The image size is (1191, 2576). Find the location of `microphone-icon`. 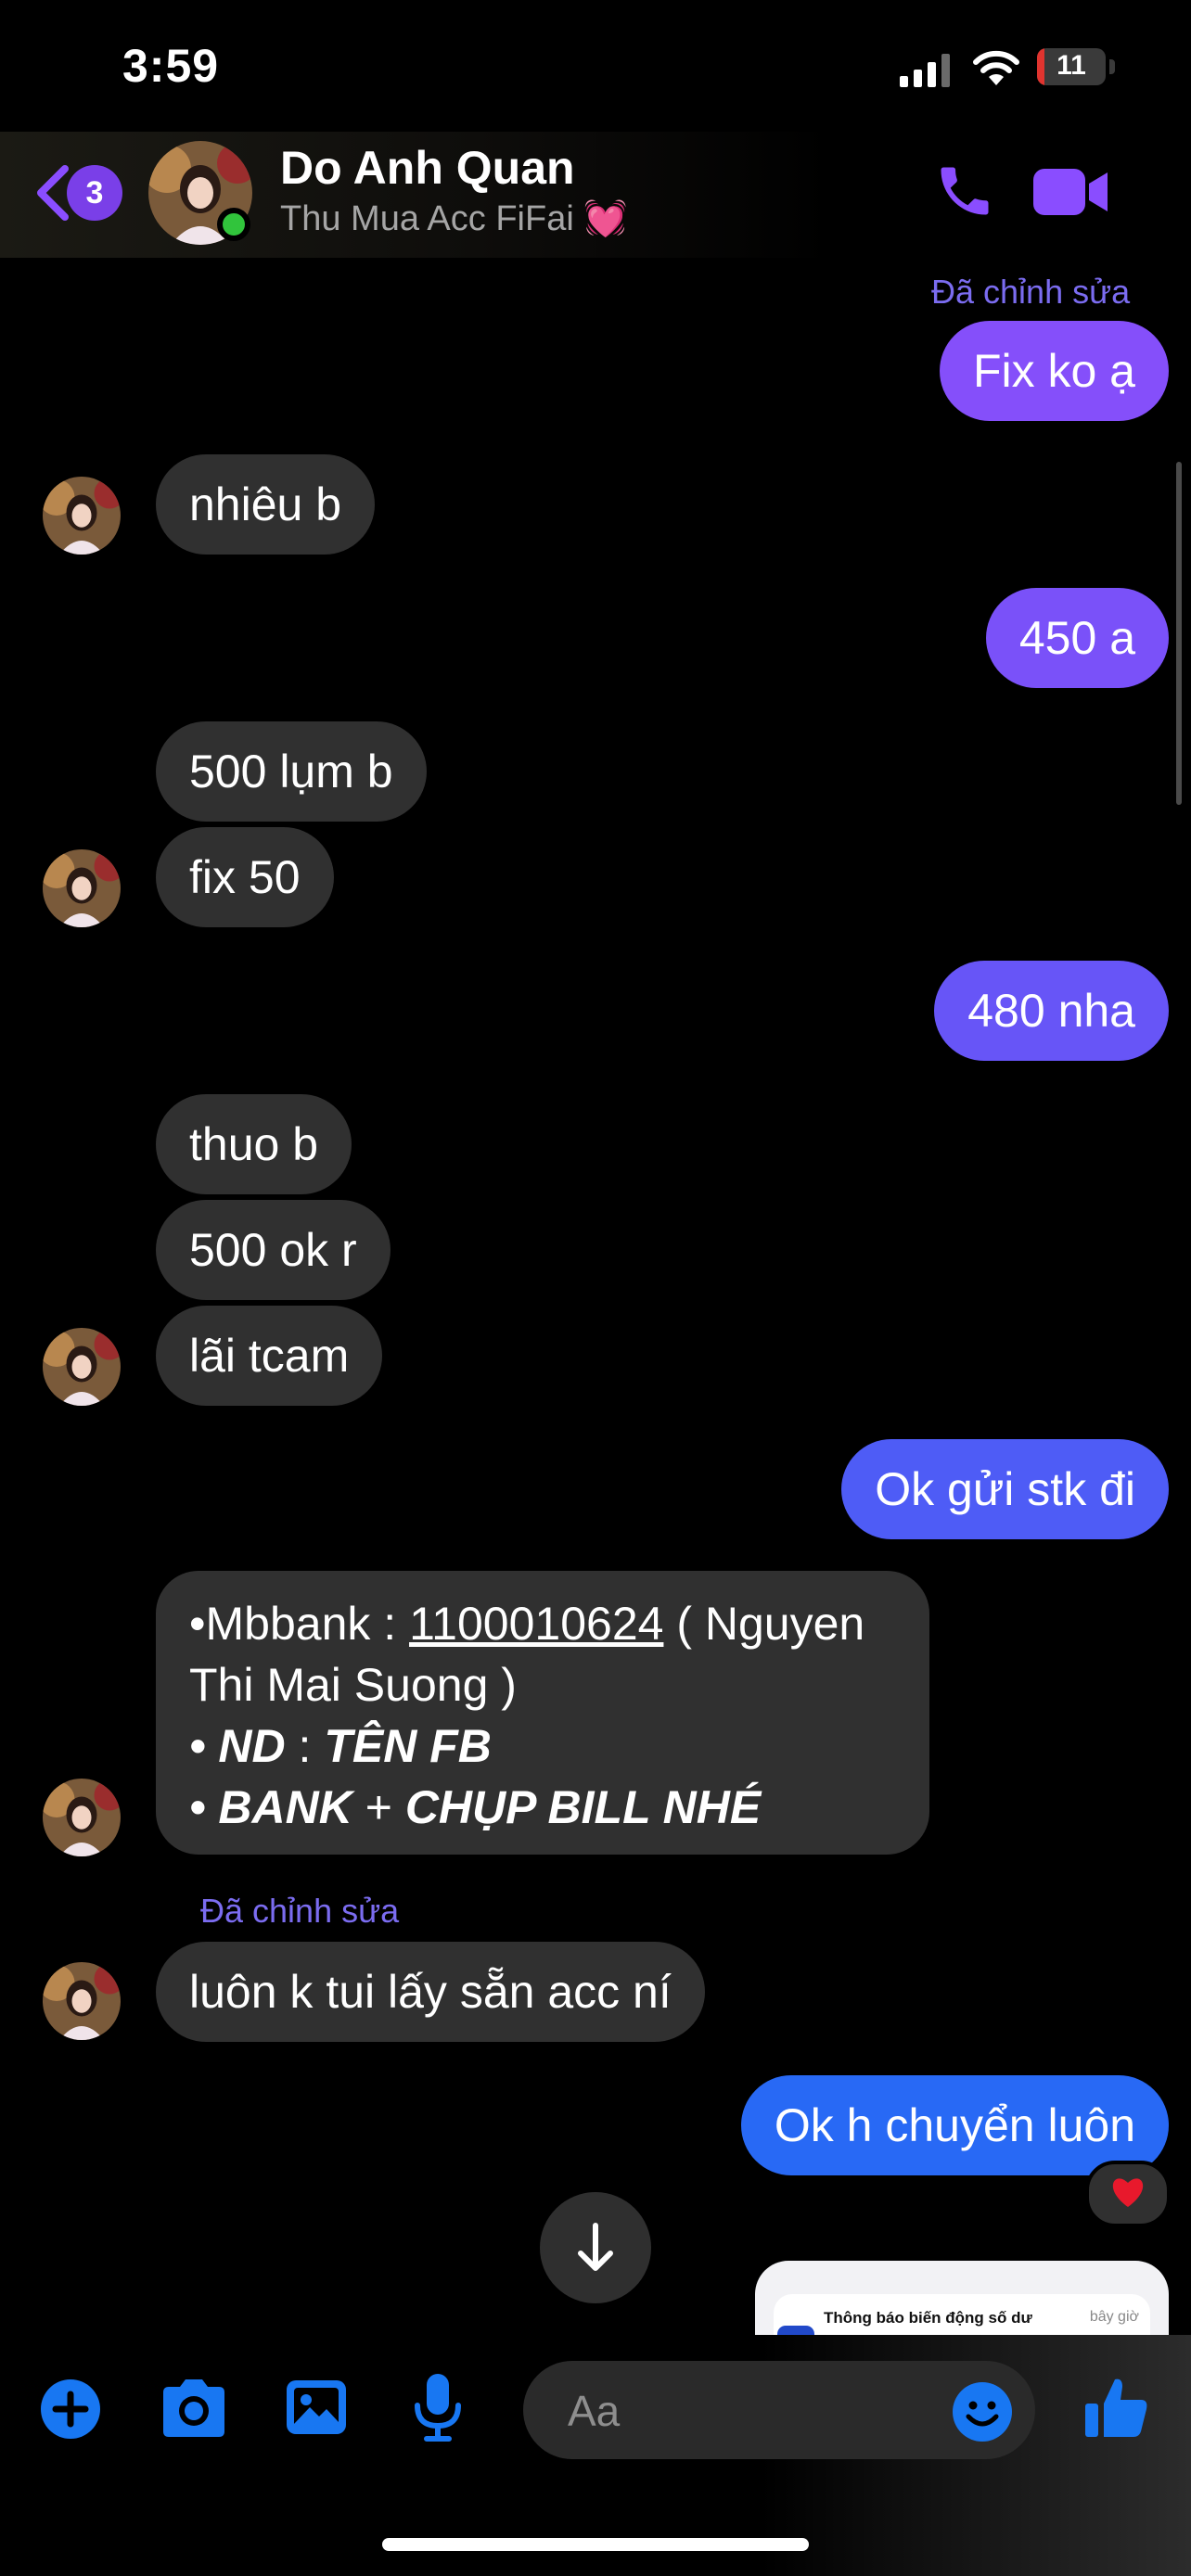

microphone-icon is located at coordinates (438, 2407).